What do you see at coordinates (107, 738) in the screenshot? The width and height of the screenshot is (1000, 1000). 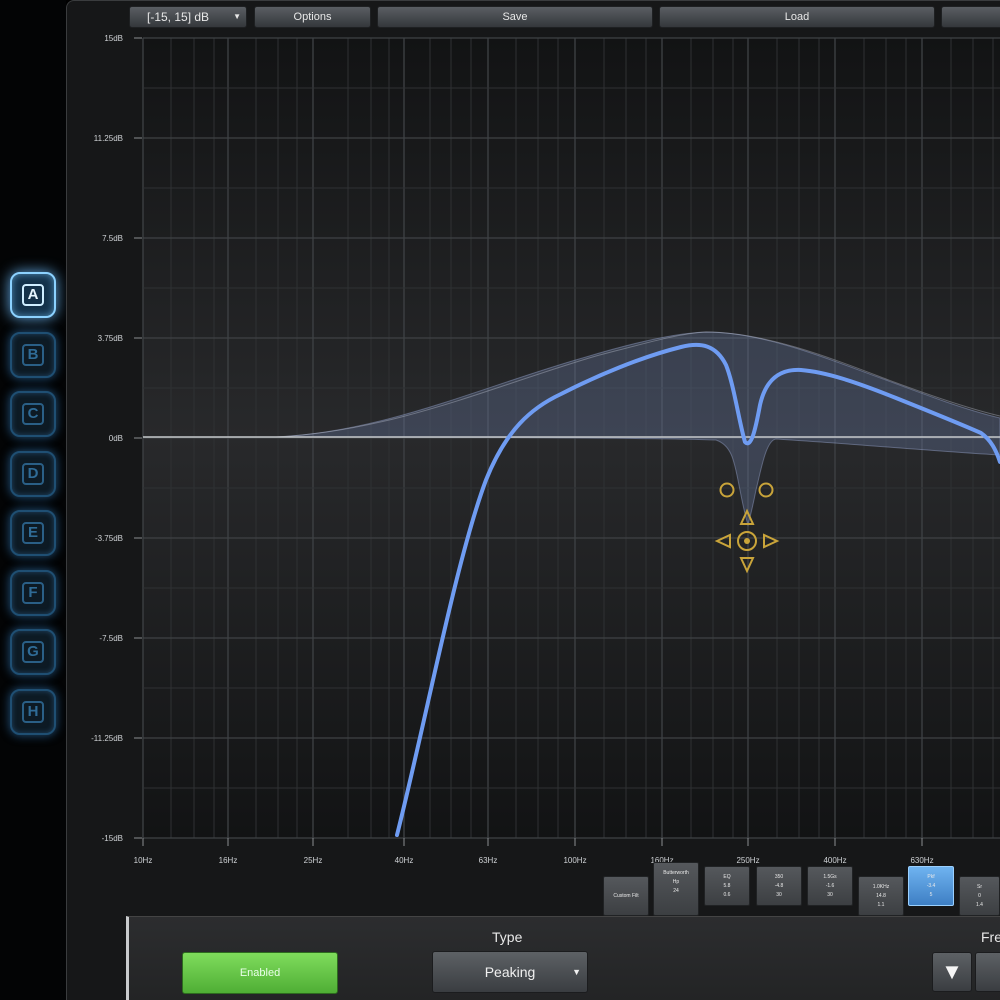 I see `y-tick-label: -11.25dB` at bounding box center [107, 738].